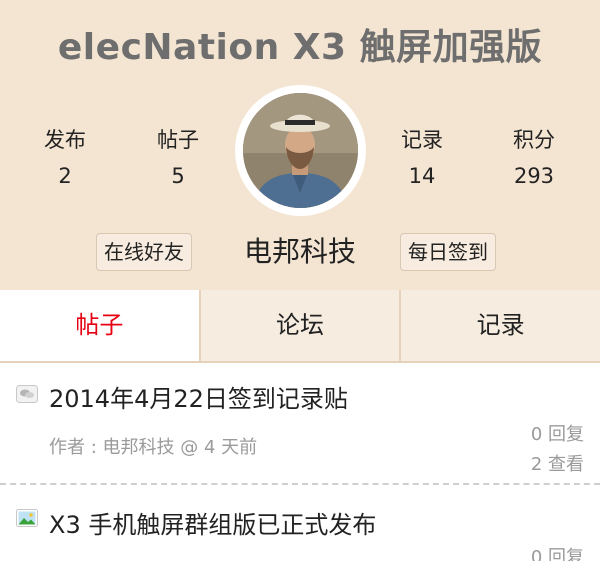  I want to click on stat-points-label: 积分, so click(534, 140).